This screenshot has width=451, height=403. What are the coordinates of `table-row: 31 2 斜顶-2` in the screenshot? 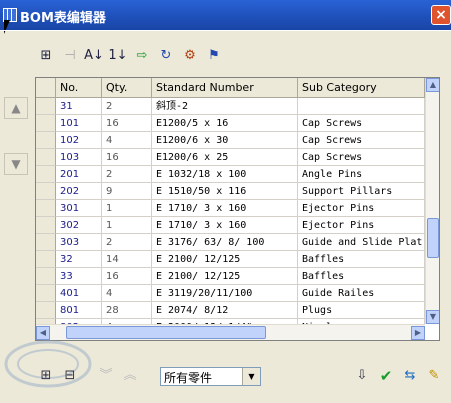 It's located at (230, 106).